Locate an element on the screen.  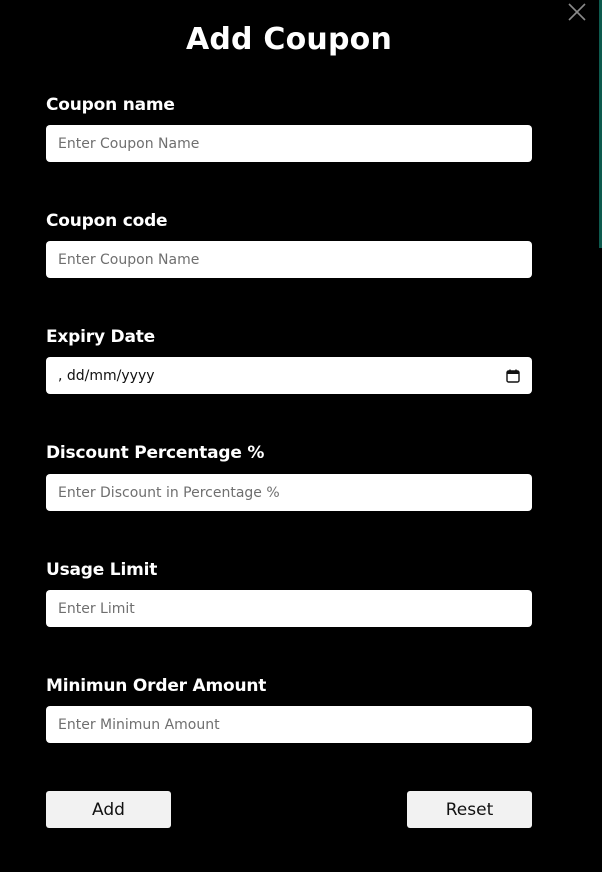
close-button is located at coordinates (577, 12).